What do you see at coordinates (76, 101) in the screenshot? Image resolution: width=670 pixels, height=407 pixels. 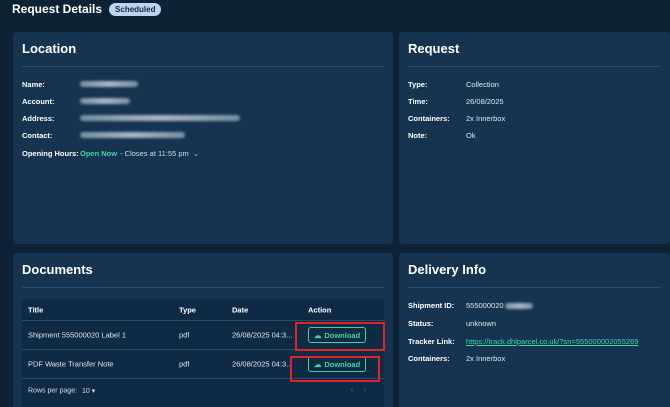 I see `location-account-row: Account:` at bounding box center [76, 101].